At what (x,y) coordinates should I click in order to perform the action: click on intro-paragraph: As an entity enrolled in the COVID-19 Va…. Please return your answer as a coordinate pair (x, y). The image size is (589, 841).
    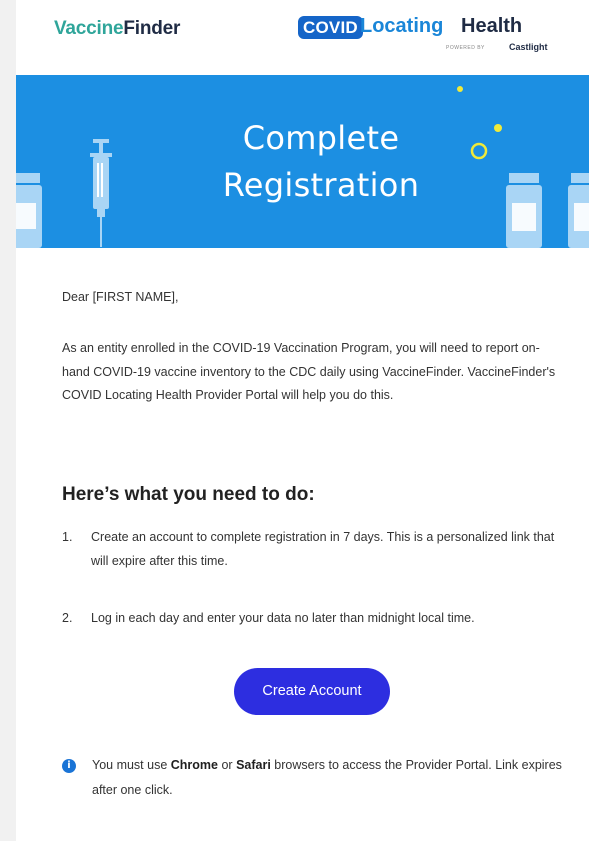
    Looking at the image, I should click on (309, 371).